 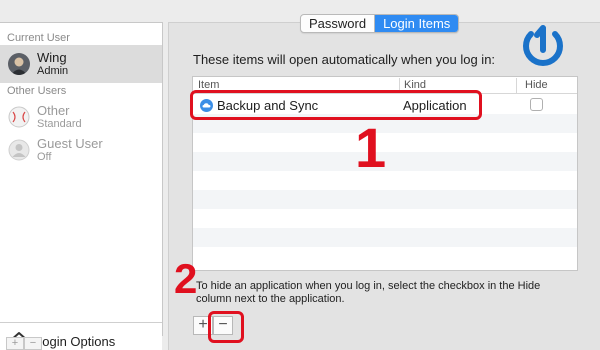 What do you see at coordinates (536, 85) in the screenshot?
I see `column-header-hide: Hide` at bounding box center [536, 85].